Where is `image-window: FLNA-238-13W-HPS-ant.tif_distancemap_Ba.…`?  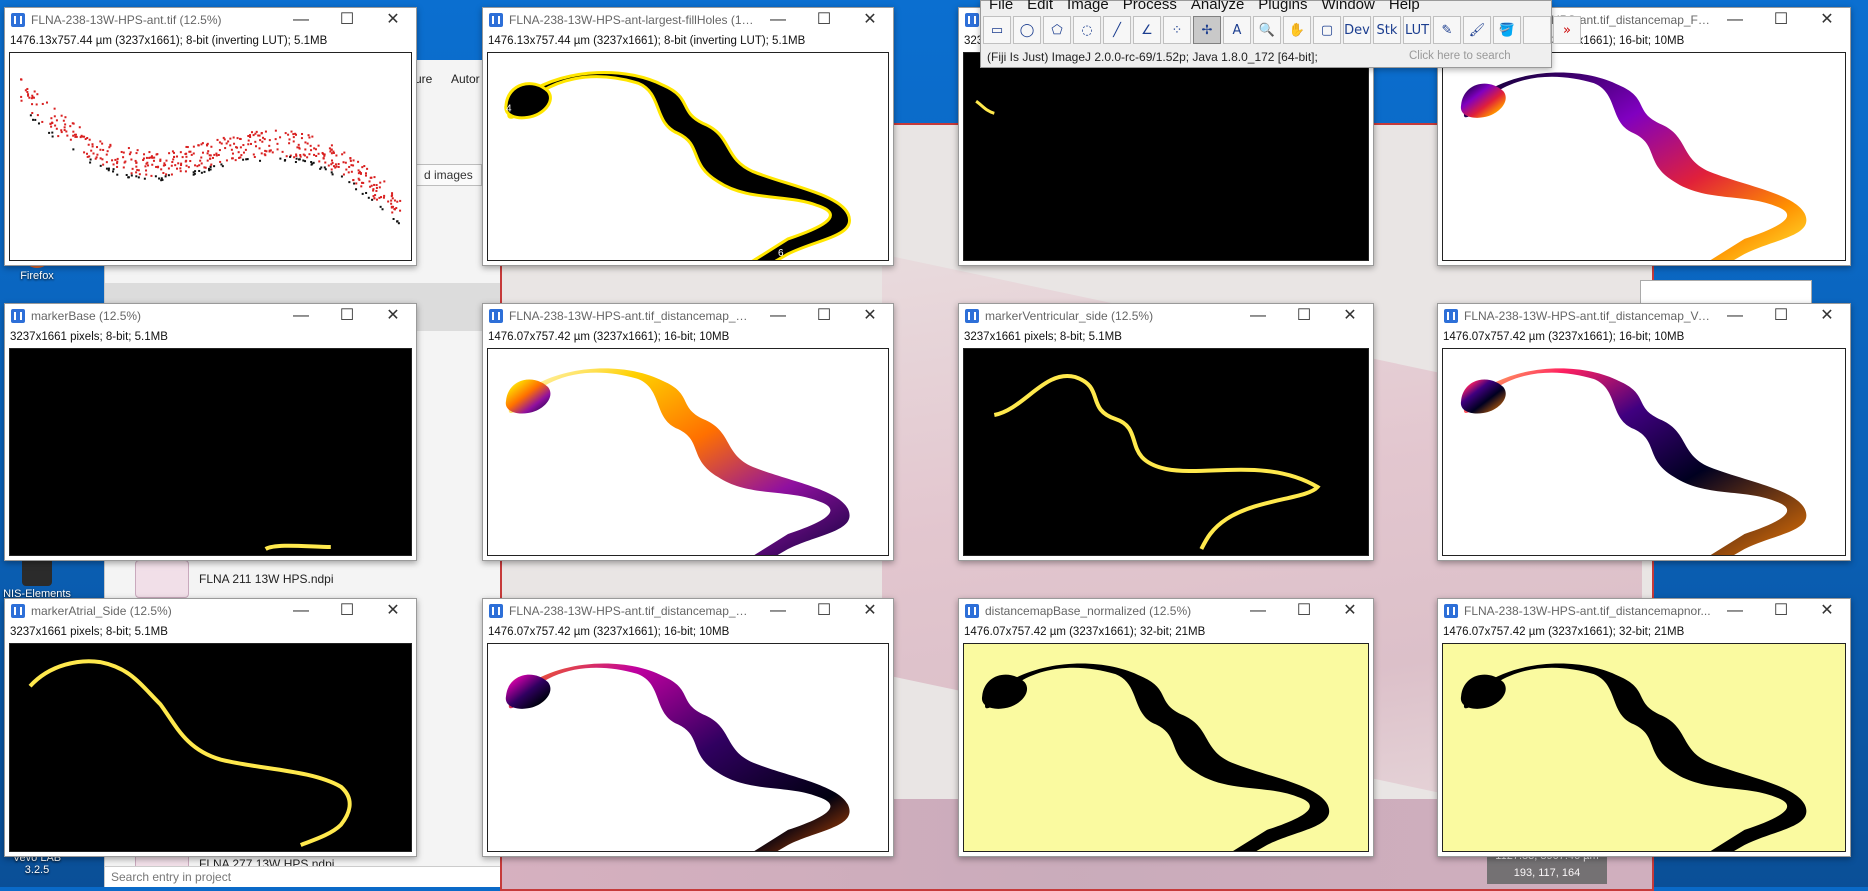
image-window: FLNA-238-13W-HPS-ant.tif_distancemap_Ba.… is located at coordinates (688, 432).